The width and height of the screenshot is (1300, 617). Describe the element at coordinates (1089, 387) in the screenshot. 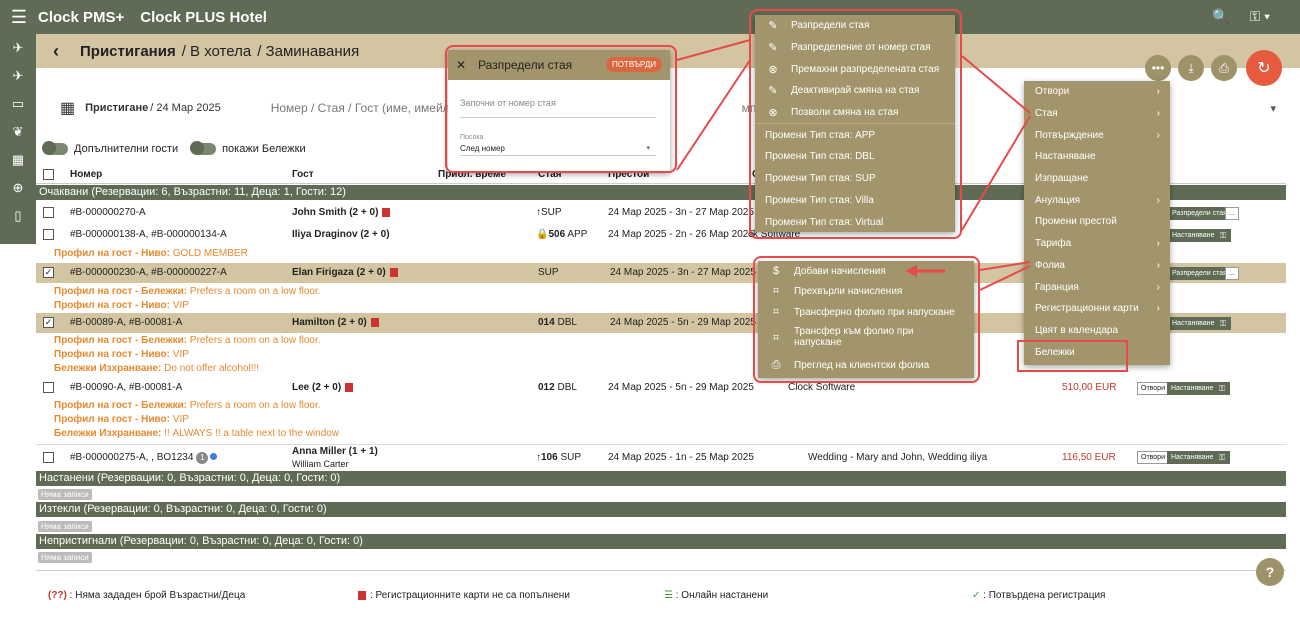

I see `price: 510,00 EUR` at that location.